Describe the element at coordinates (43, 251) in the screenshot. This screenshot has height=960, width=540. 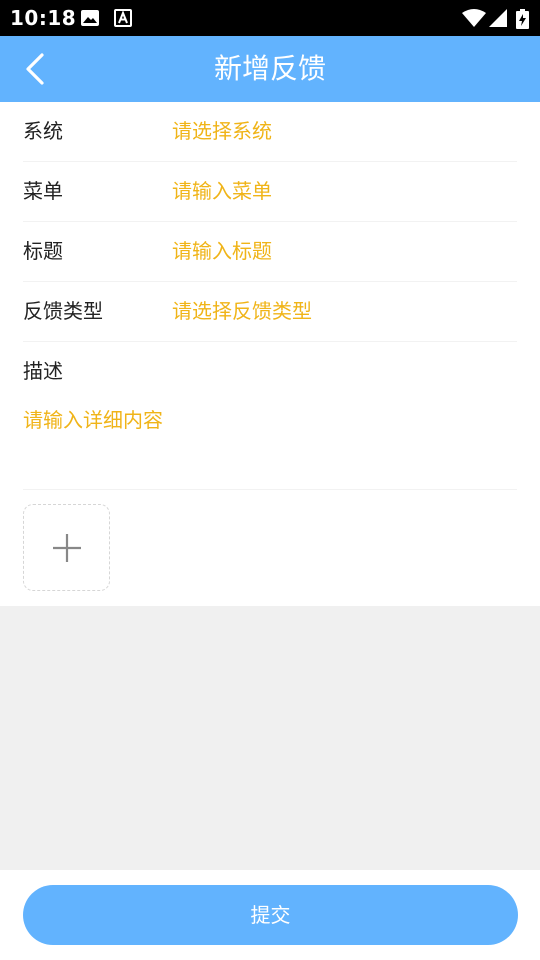
I see `title-label: 标题` at that location.